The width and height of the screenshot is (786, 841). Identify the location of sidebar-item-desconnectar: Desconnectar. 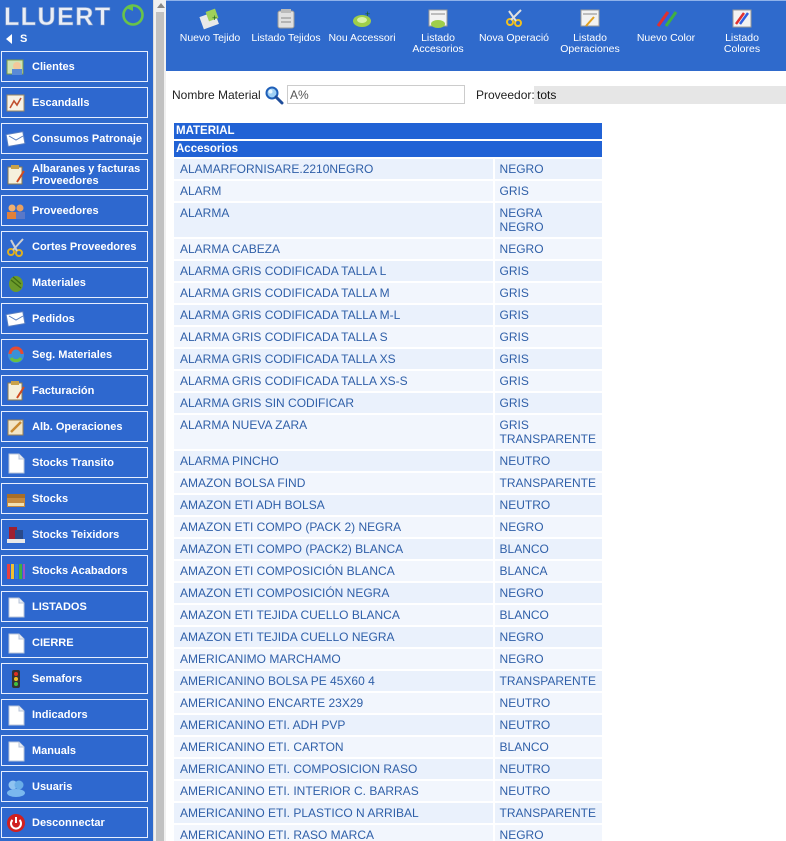
(74, 822).